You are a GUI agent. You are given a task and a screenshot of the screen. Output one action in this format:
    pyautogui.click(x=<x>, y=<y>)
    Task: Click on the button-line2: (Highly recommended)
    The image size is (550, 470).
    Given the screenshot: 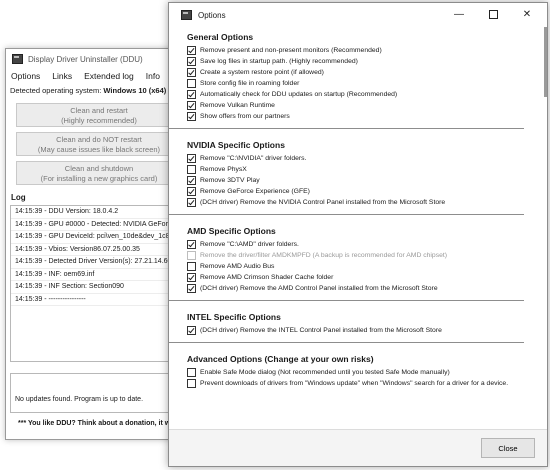 What is the action you would take?
    pyautogui.click(x=99, y=120)
    